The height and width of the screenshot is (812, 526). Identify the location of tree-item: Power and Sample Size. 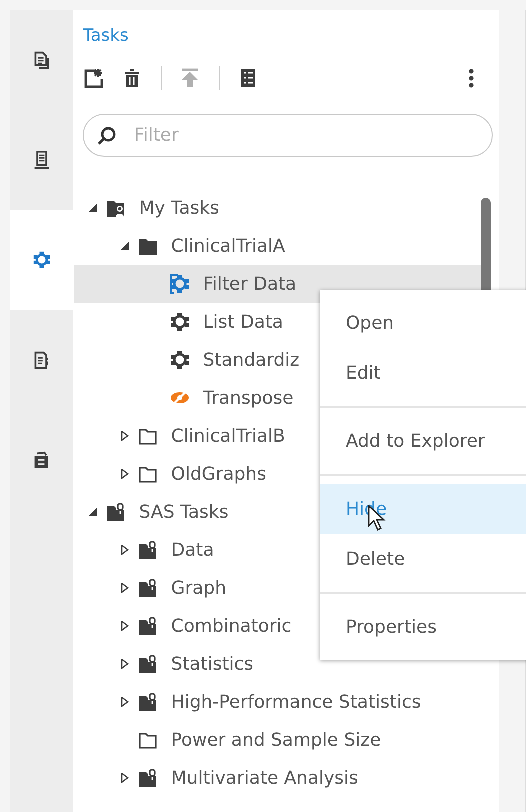
(278, 740).